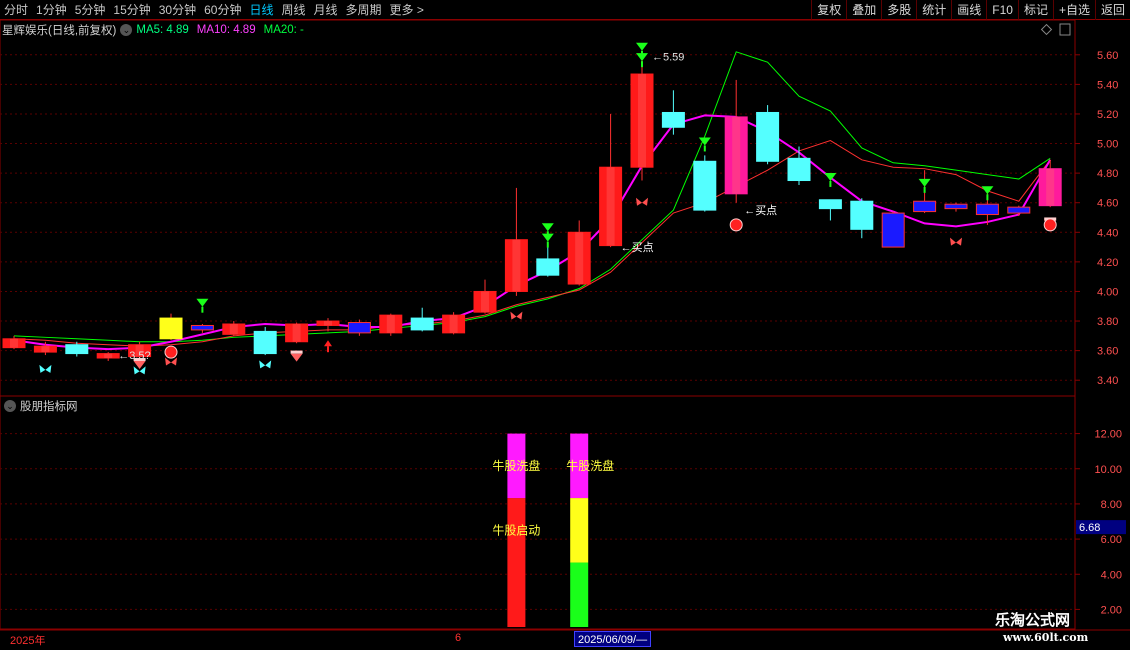 This screenshot has height=650, width=1130. What do you see at coordinates (516, 529) in the screenshot?
I see `bar-label-start: 牛股启动` at bounding box center [516, 529].